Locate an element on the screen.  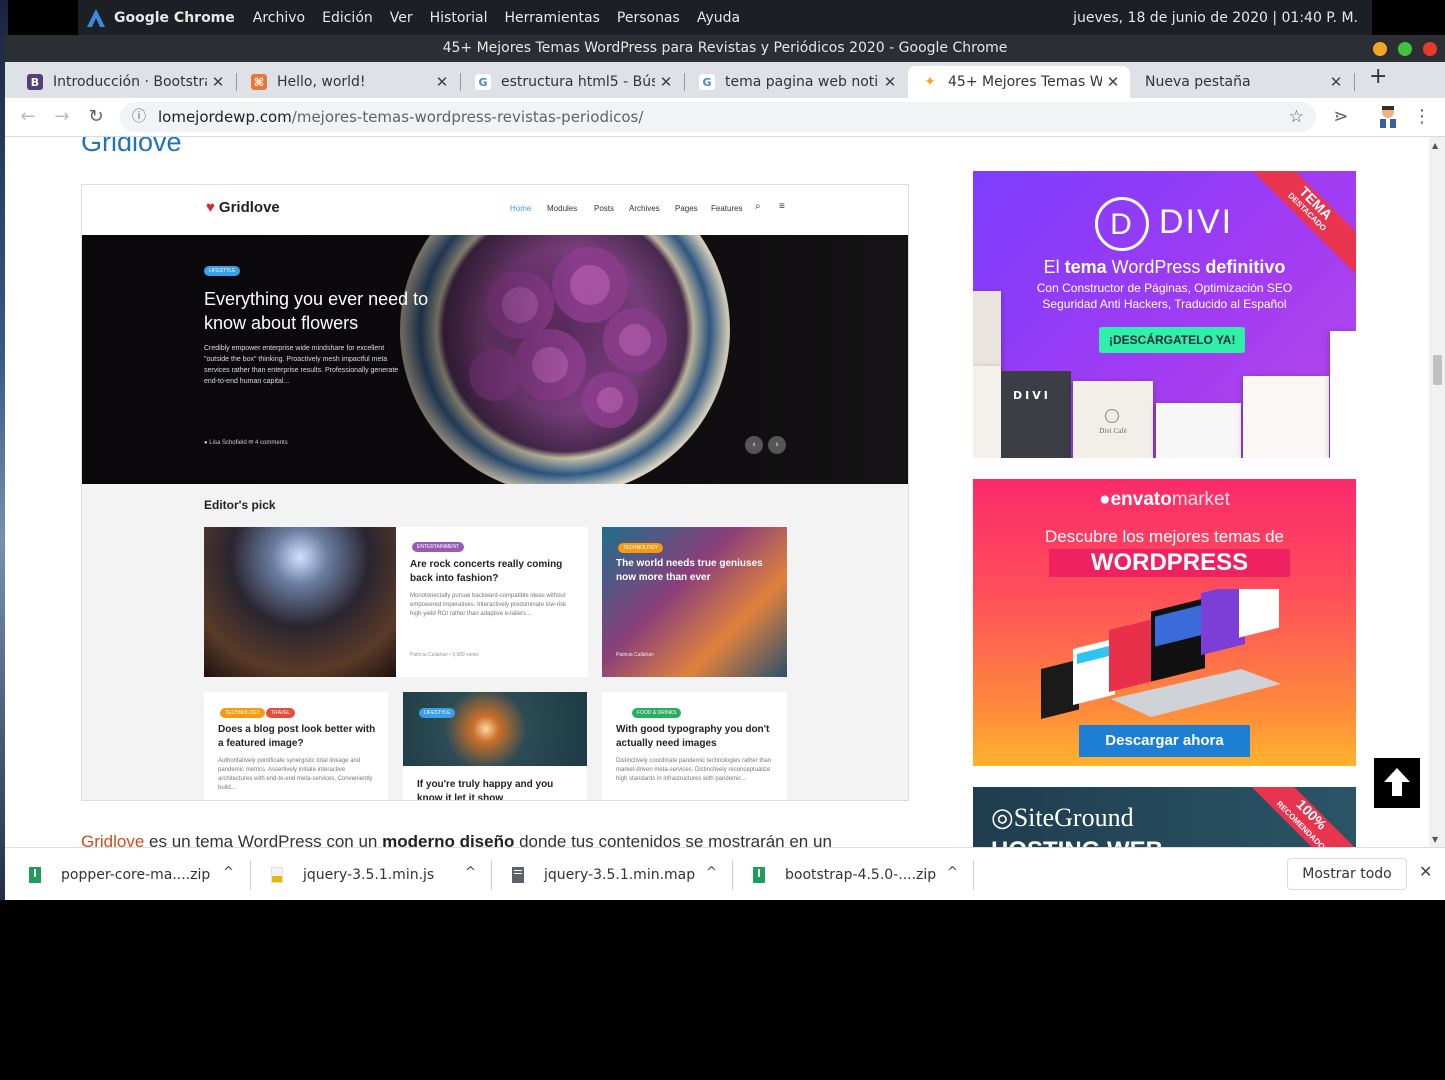
tab-estructura-html5: G estructura html5 - Búsqueda ✕ is located at coordinates (572, 82).